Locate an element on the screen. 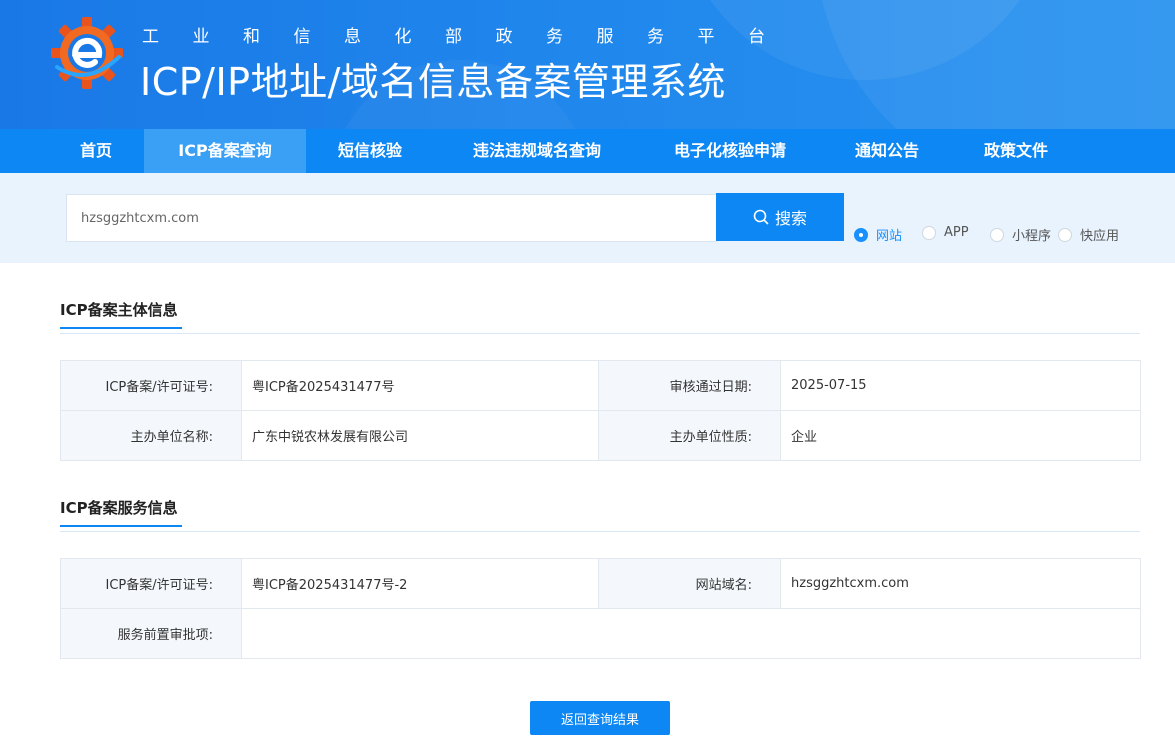  search-button-label: 搜索 is located at coordinates (790, 218).